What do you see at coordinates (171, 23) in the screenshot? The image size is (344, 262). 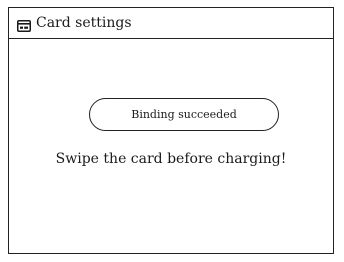 I see `title-bar: Card settings` at bounding box center [171, 23].